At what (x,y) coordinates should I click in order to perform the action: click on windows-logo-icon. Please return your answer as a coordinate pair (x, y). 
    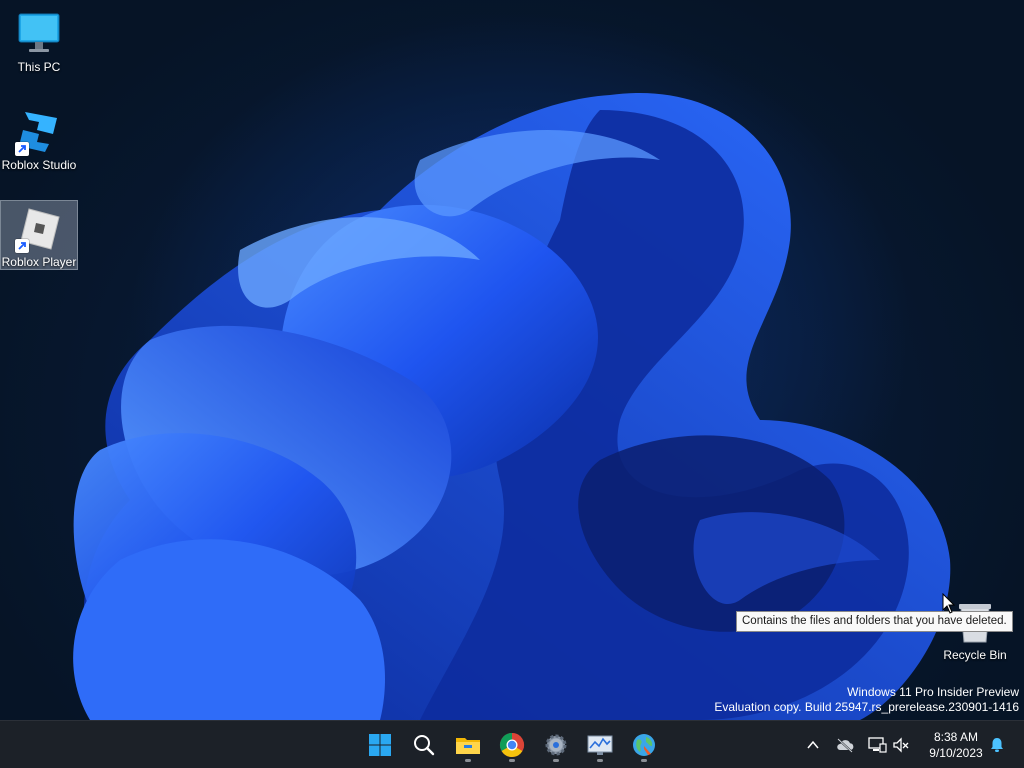
    Looking at the image, I should click on (380, 745).